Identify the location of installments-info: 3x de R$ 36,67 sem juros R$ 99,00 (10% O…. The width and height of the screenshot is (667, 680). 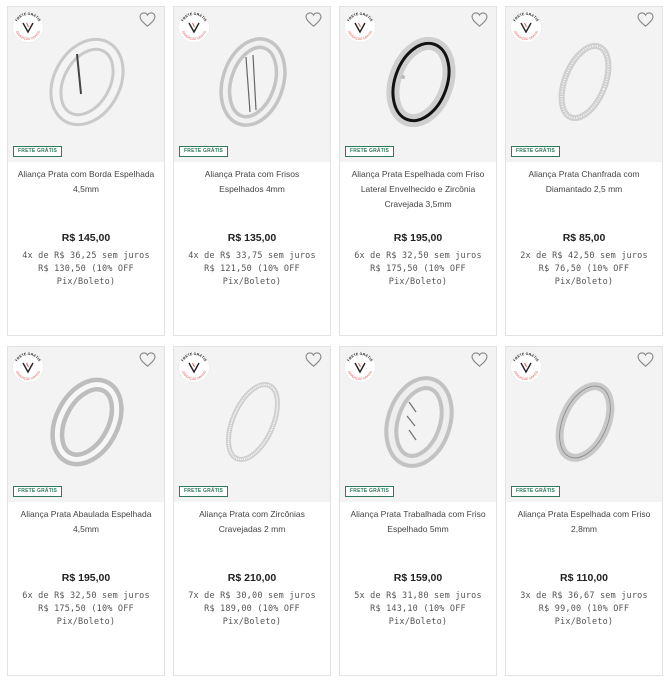
(584, 609).